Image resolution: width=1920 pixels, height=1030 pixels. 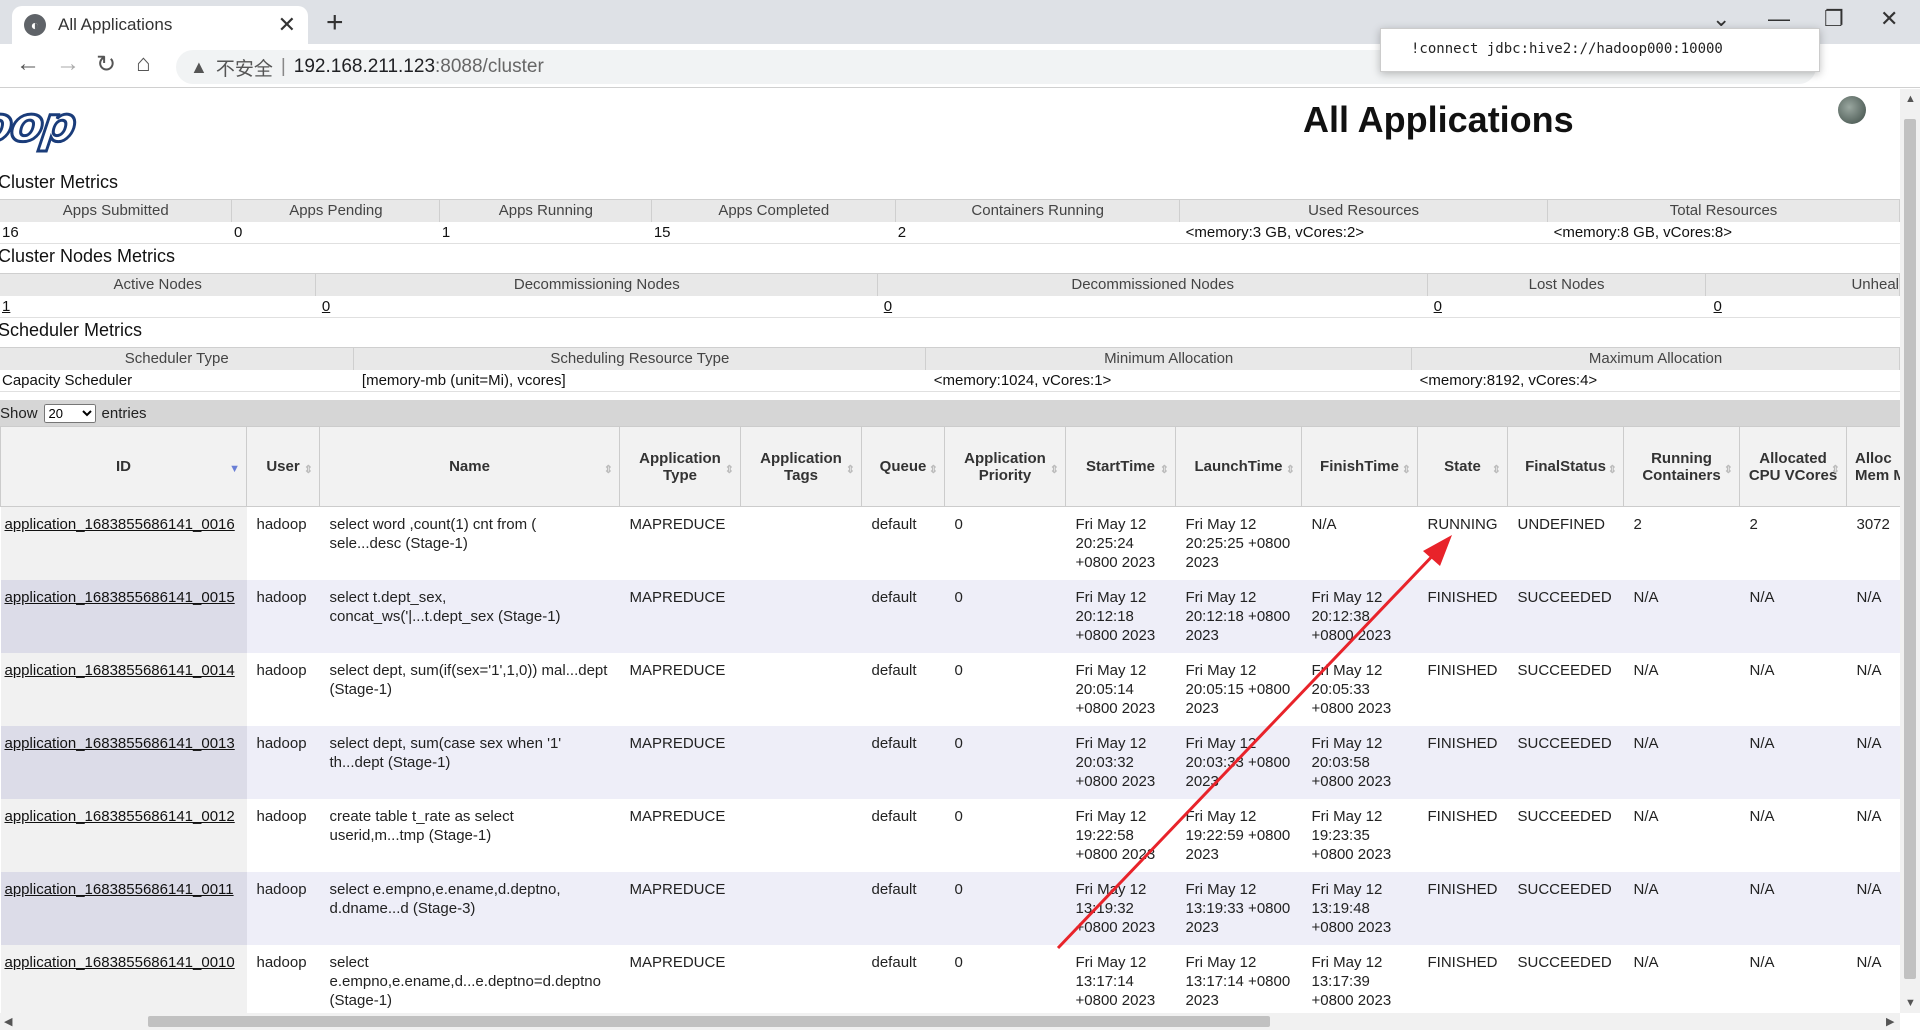 I want to click on vertical-scrollbar: ▲ ▼, so click(x=1910, y=551).